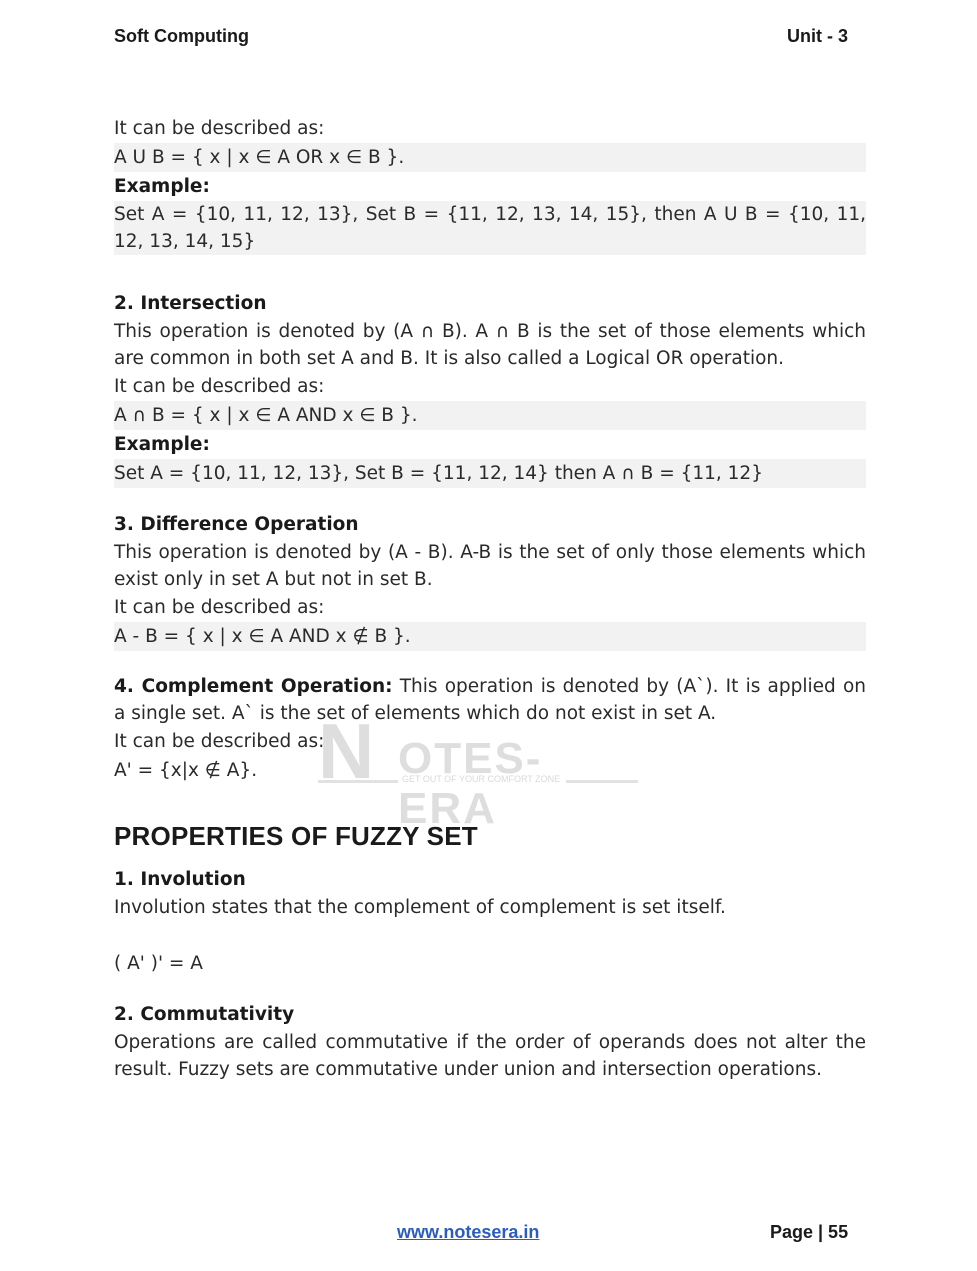  What do you see at coordinates (253, 686) in the screenshot?
I see `complement-heading: 4. Complement Operation:` at bounding box center [253, 686].